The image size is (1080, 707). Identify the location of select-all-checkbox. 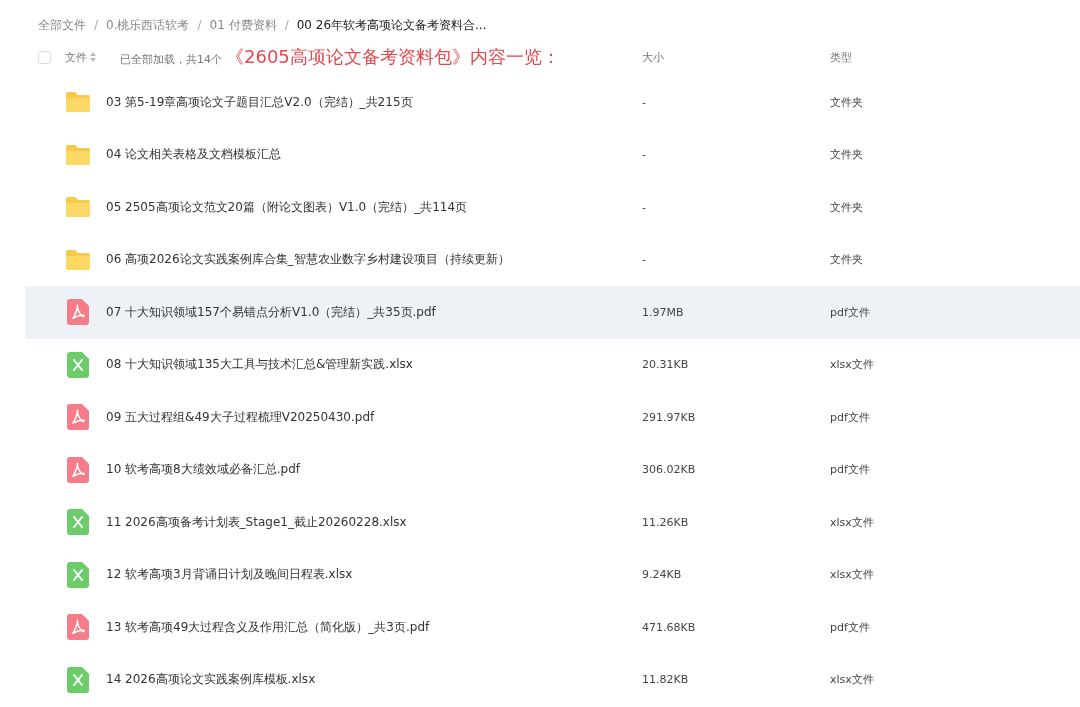
(44, 57).